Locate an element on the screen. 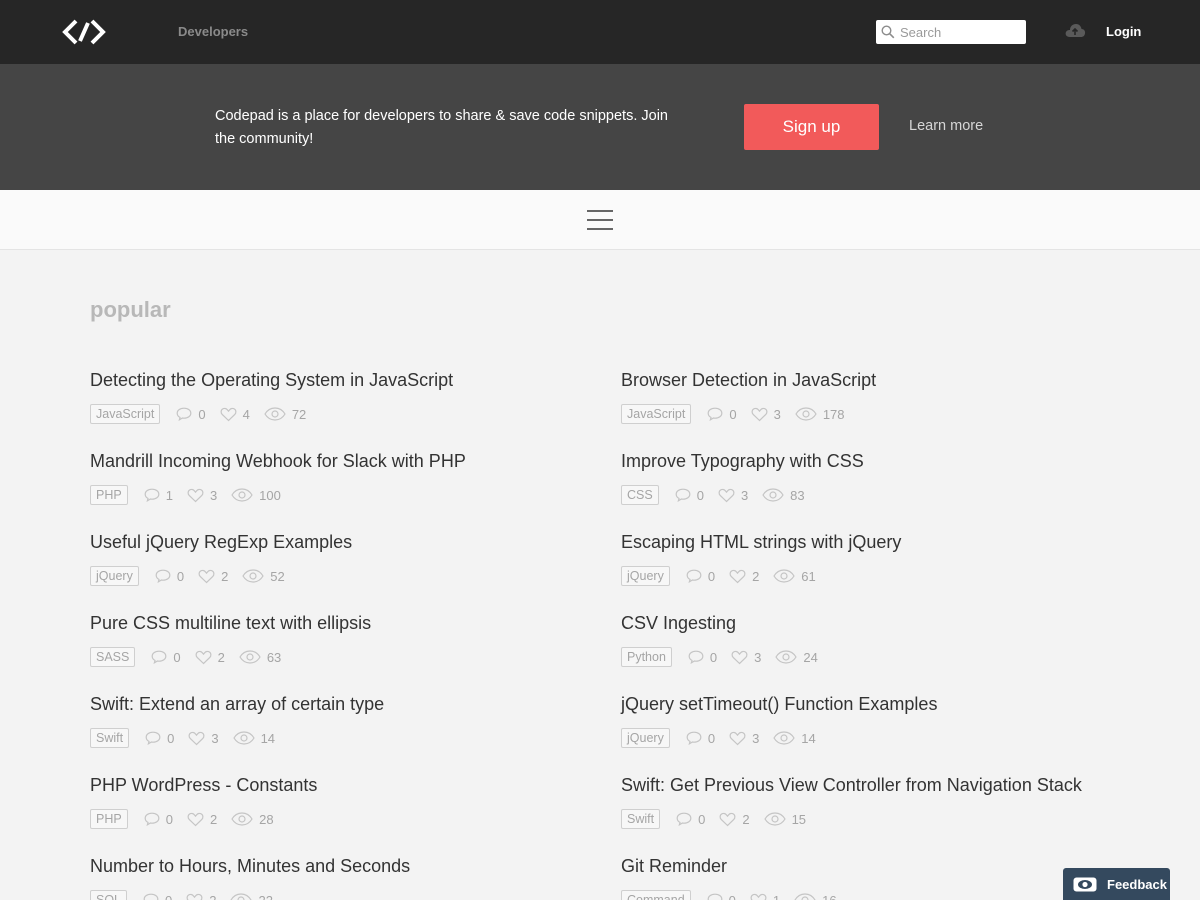  snippet-meta: Swift 0 2 15 is located at coordinates (876, 819).